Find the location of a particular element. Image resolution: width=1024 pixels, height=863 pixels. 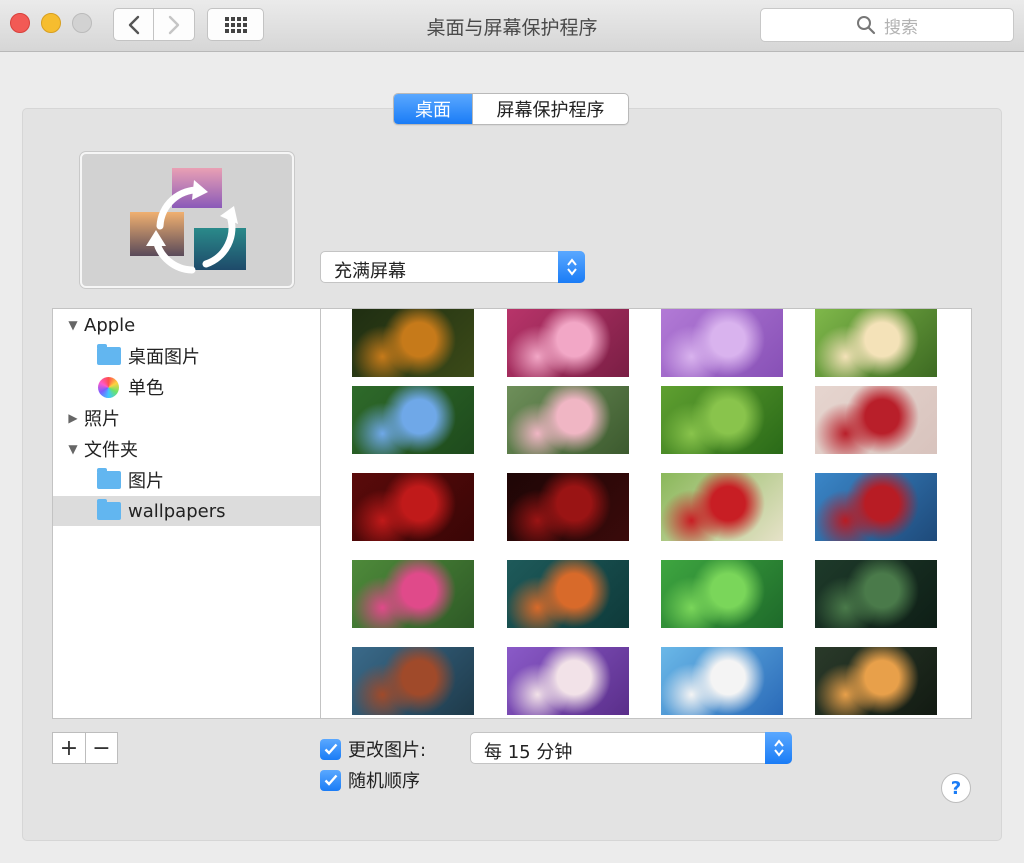

title-bar: 桌面与屏幕保护程序 搜索 is located at coordinates (512, 26).